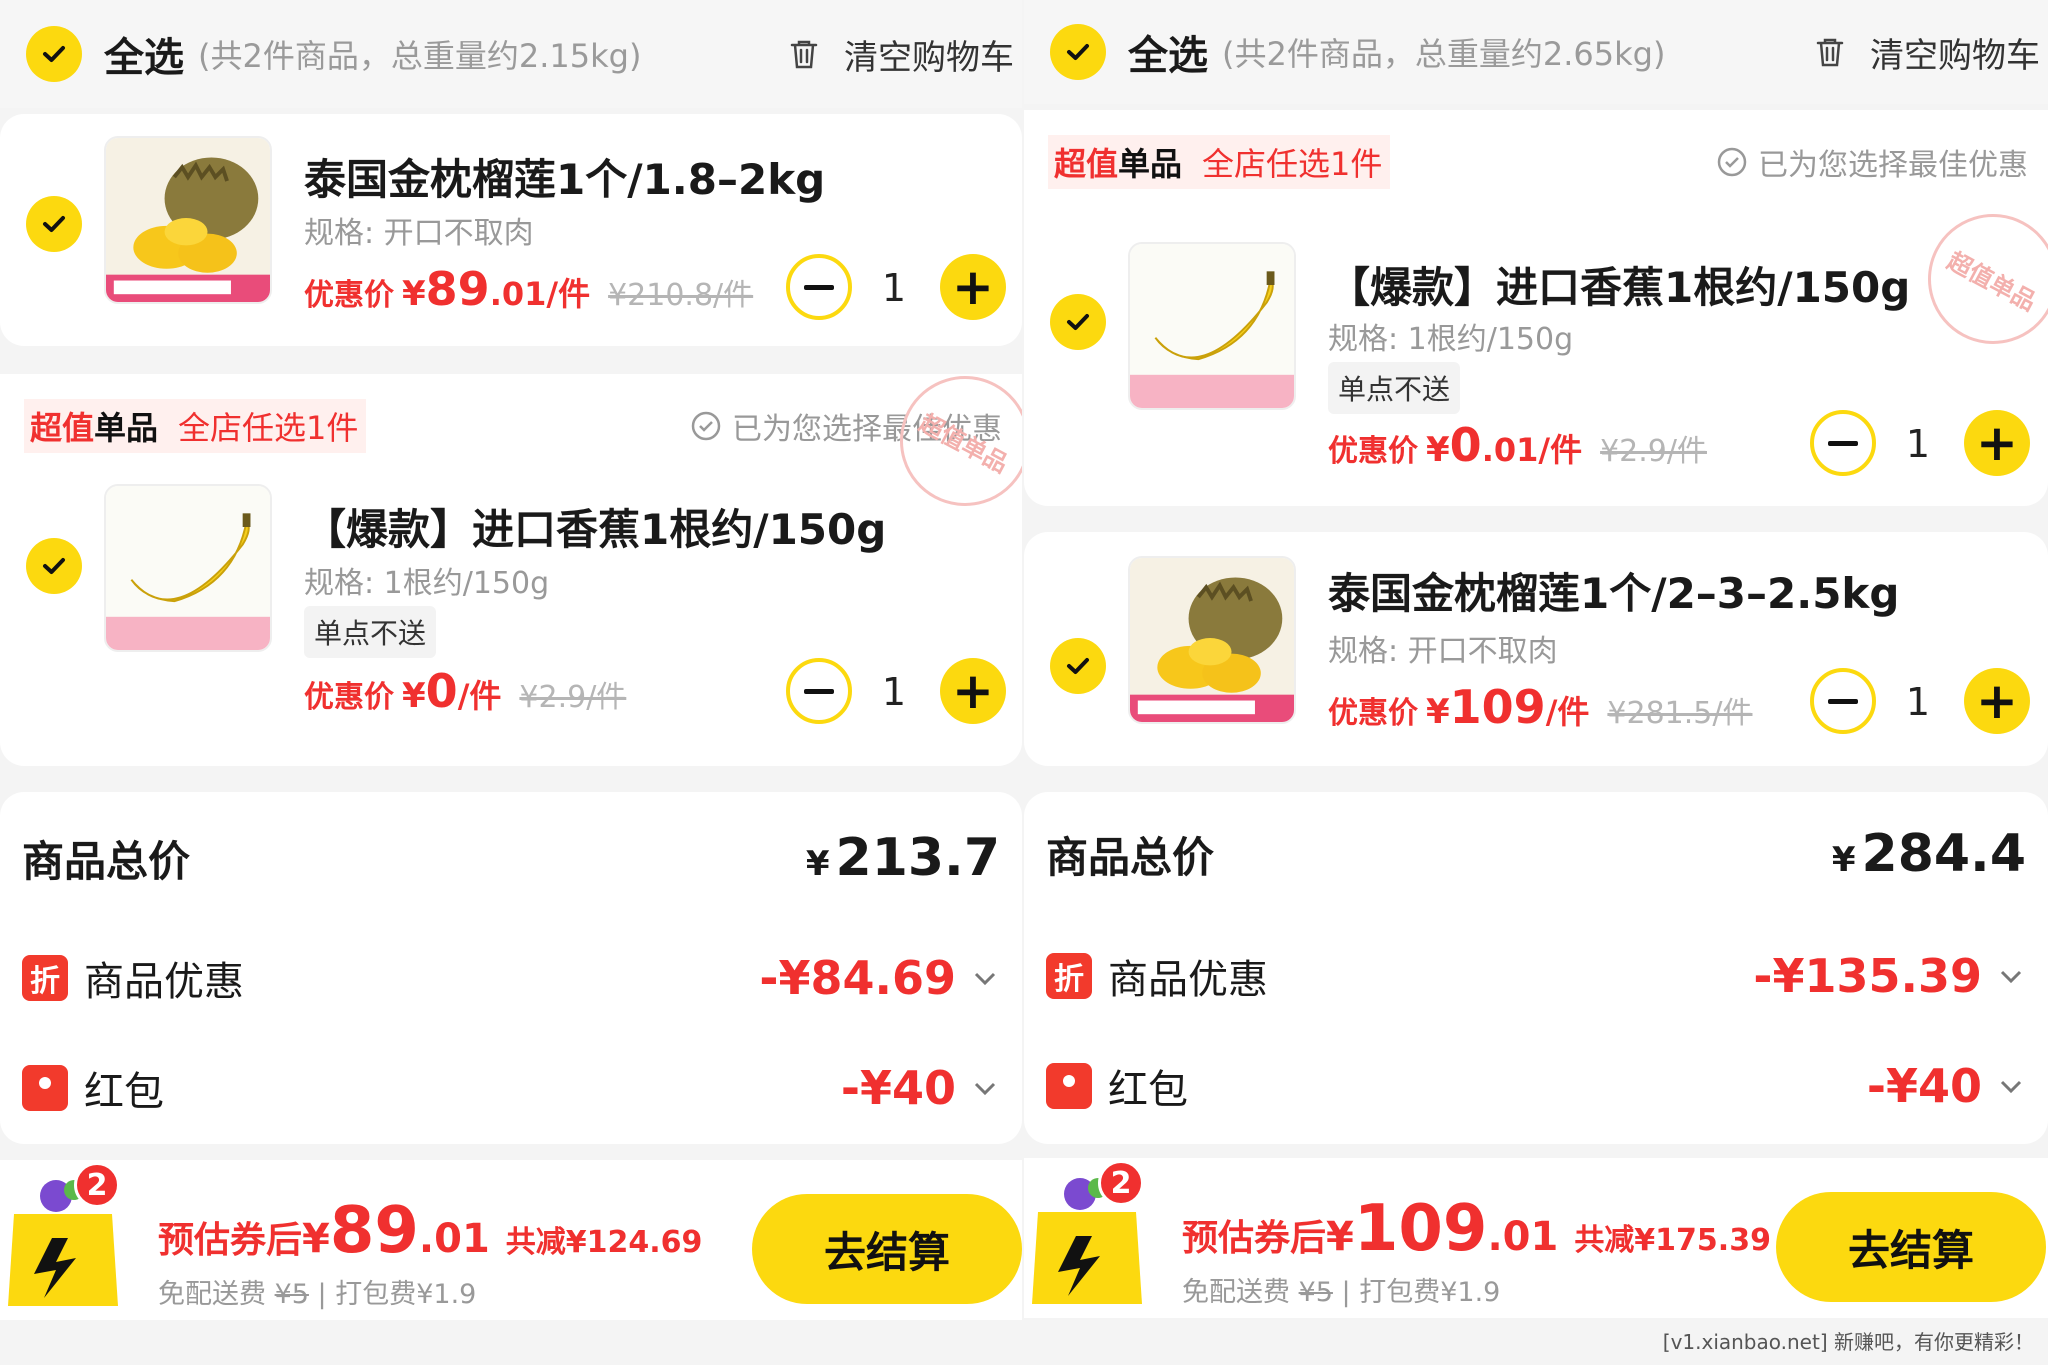 The width and height of the screenshot is (2048, 1365). Describe the element at coordinates (1451, 339) in the screenshot. I see `item-spec: 规格: 1根约/150g` at that location.